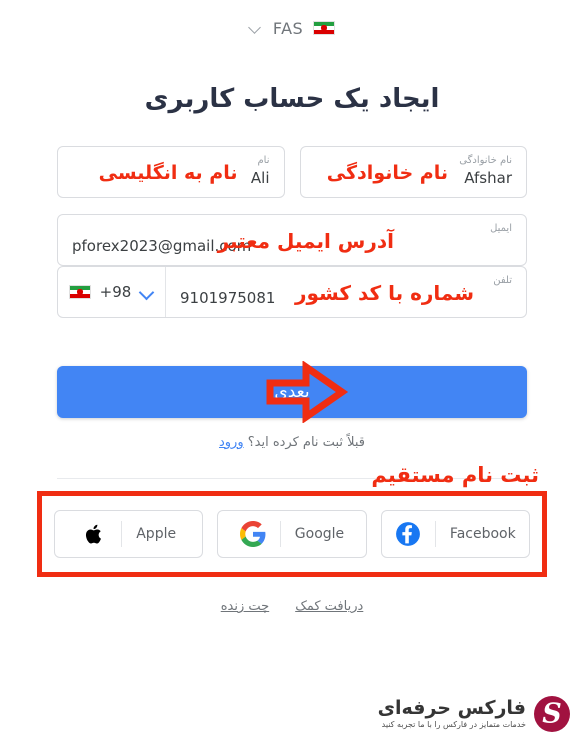 Image resolution: width=584 pixels, height=740 pixels. I want to click on country-code-select: +98, so click(112, 292).